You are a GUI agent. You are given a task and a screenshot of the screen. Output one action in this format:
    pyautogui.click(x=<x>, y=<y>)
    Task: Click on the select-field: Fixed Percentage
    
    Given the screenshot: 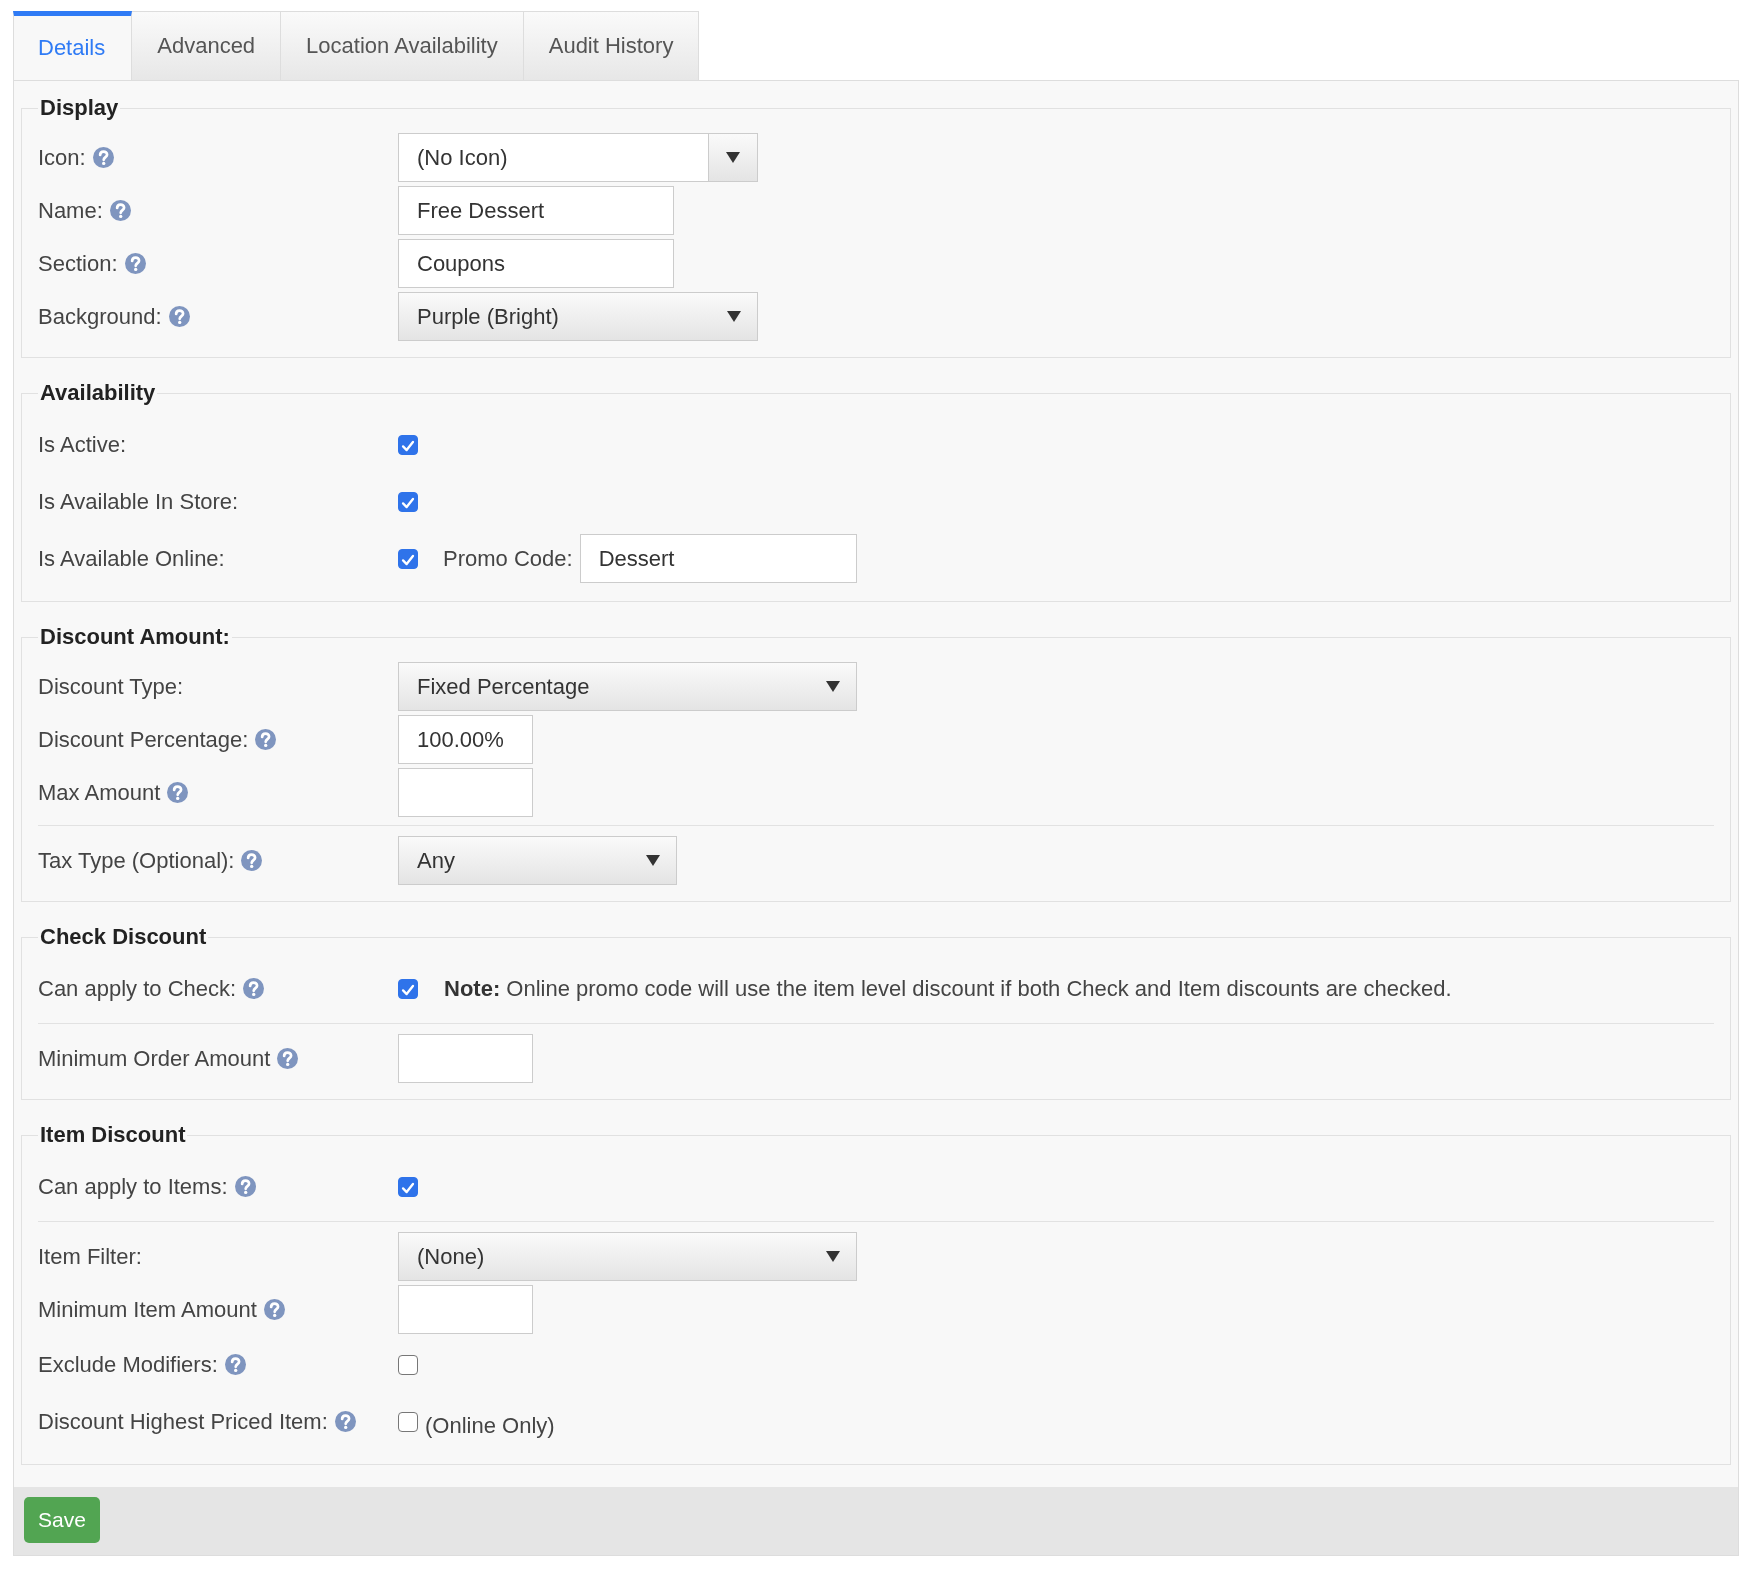 What is the action you would take?
    pyautogui.click(x=627, y=686)
    